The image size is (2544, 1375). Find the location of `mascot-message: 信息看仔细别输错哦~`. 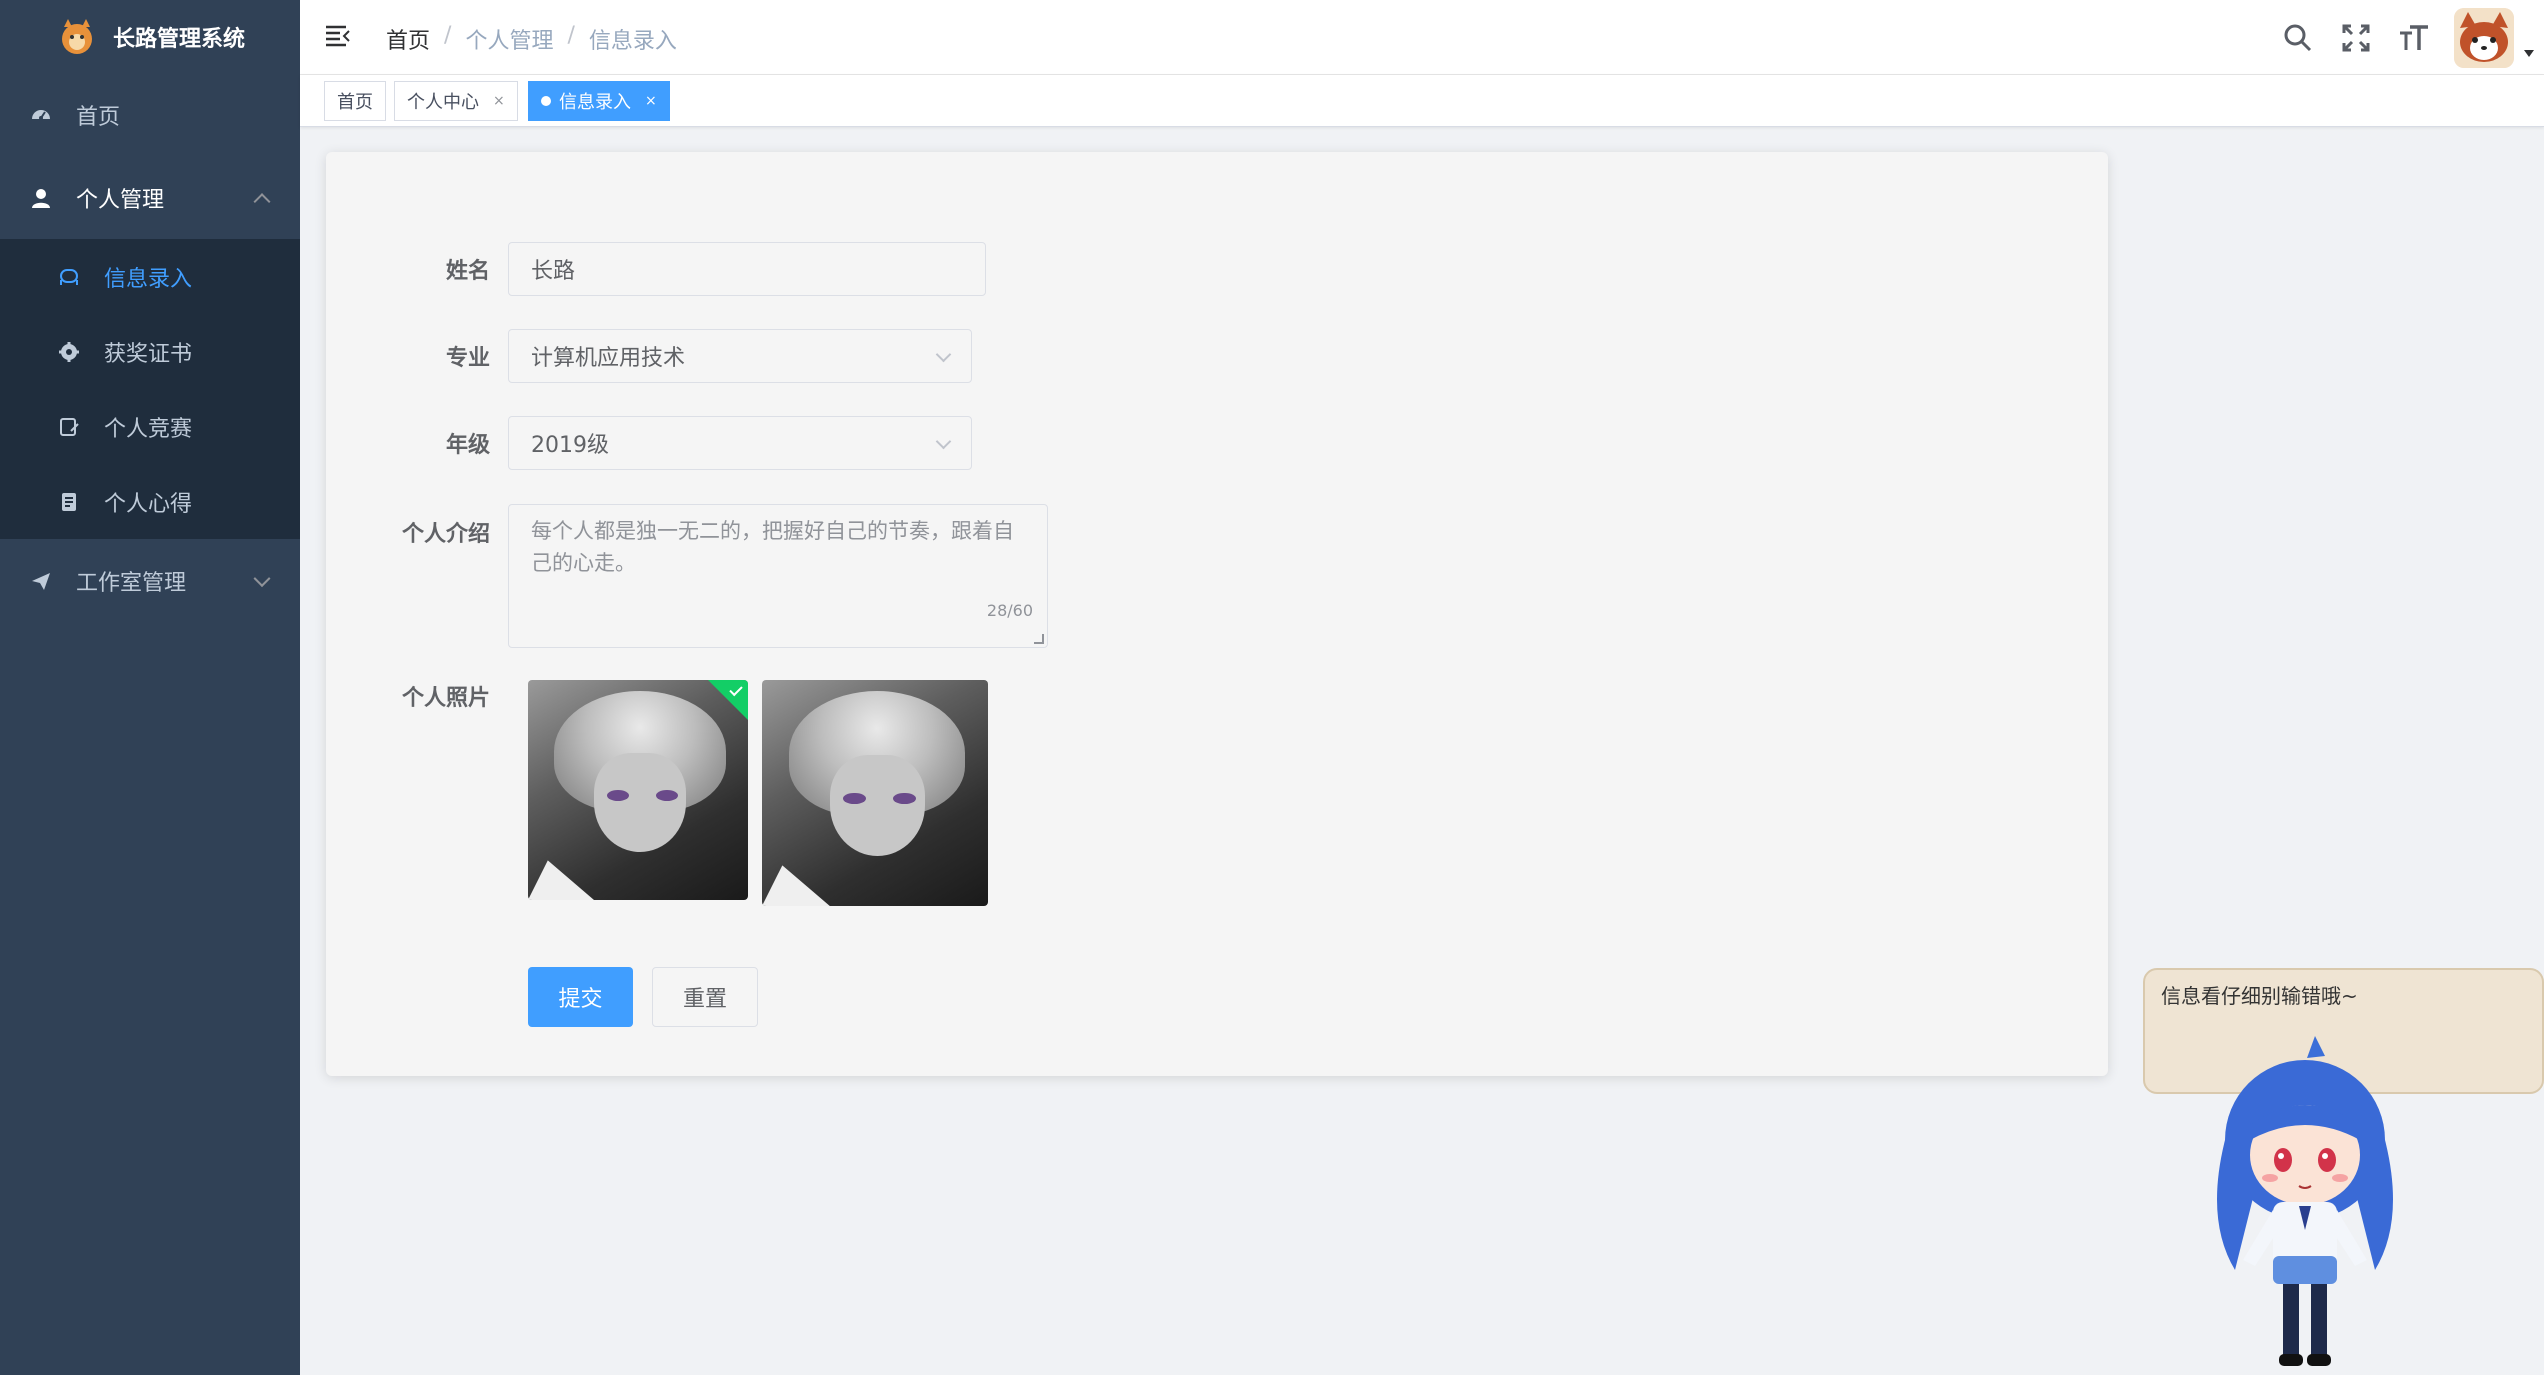

mascot-message: 信息看仔细别输错哦~ is located at coordinates (2259, 996).